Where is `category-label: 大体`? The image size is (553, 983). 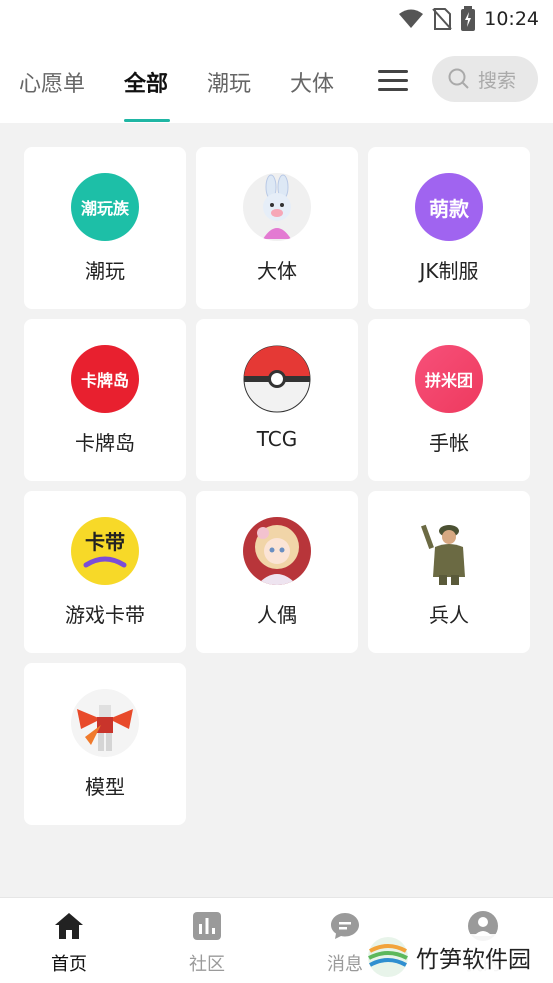
category-label: 大体 is located at coordinates (277, 271).